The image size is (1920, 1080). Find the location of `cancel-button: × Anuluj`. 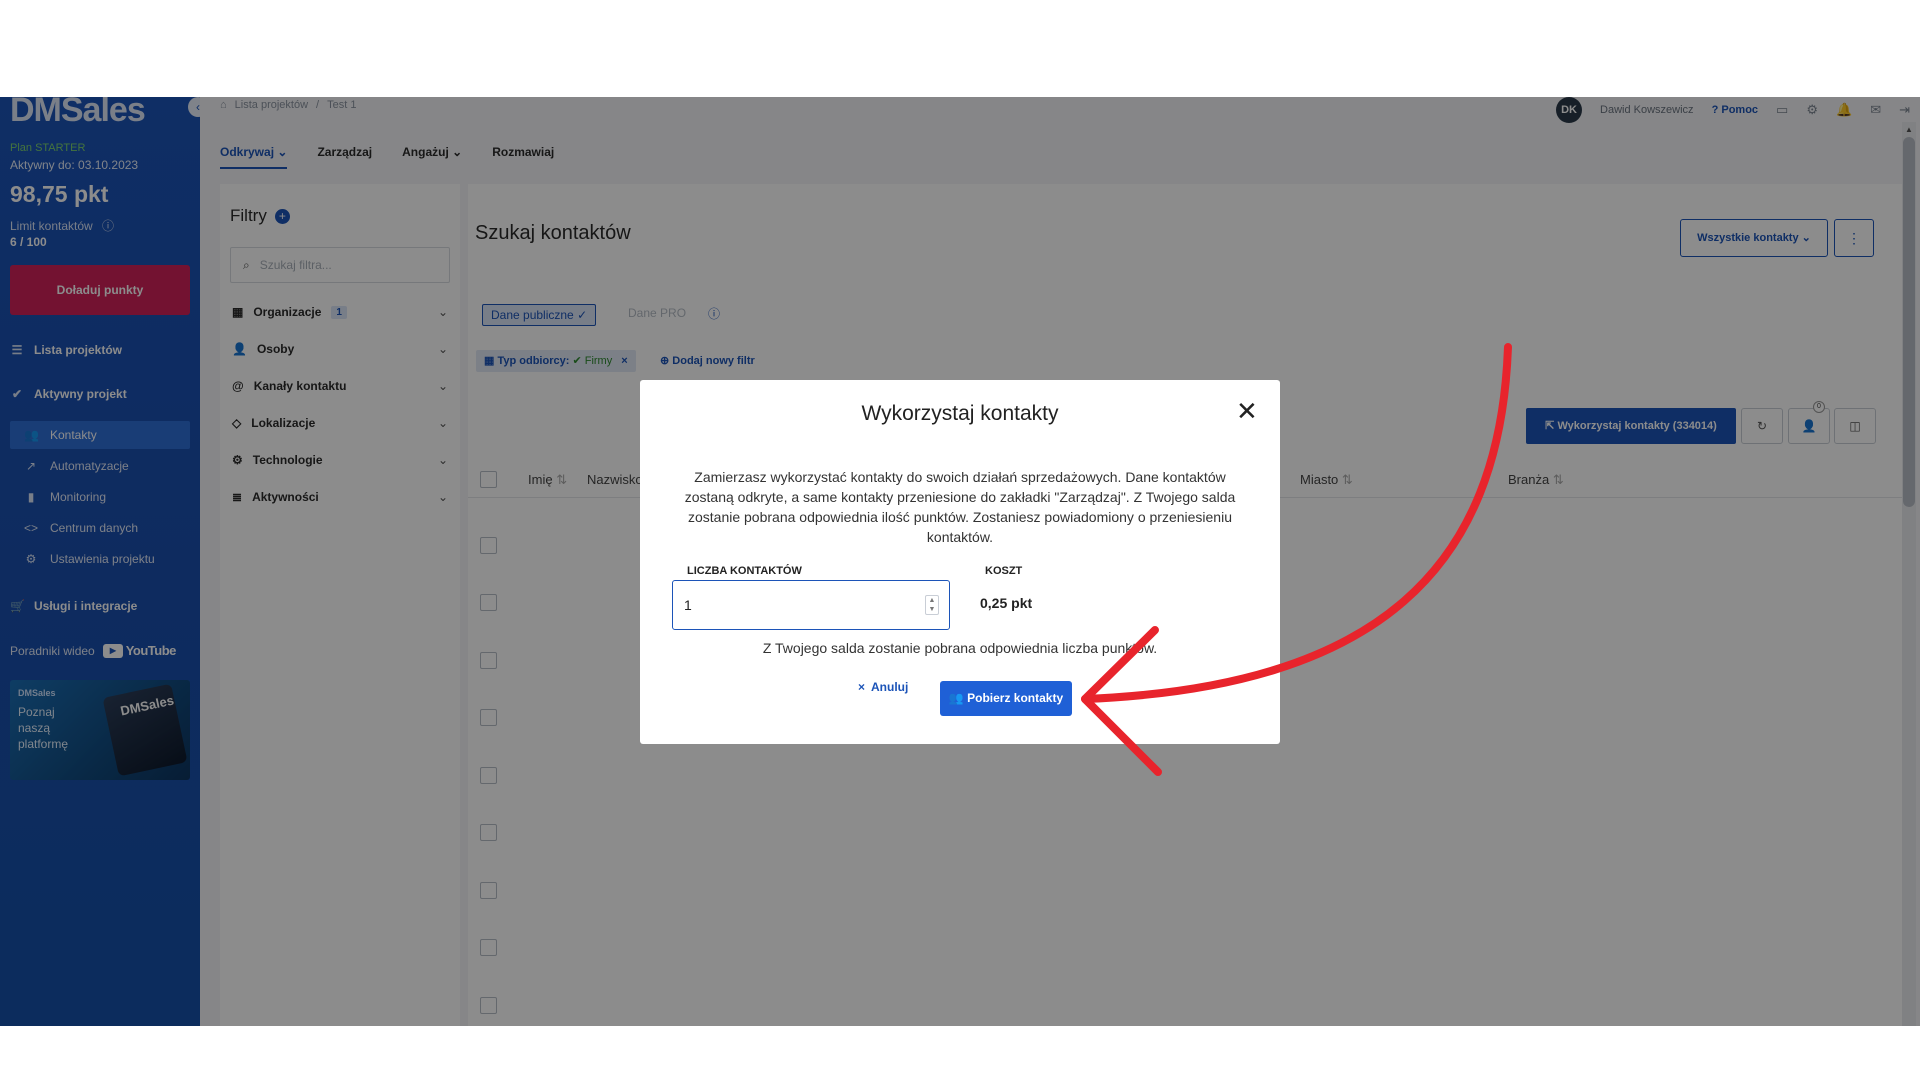

cancel-button: × Anuluj is located at coordinates (883, 687).